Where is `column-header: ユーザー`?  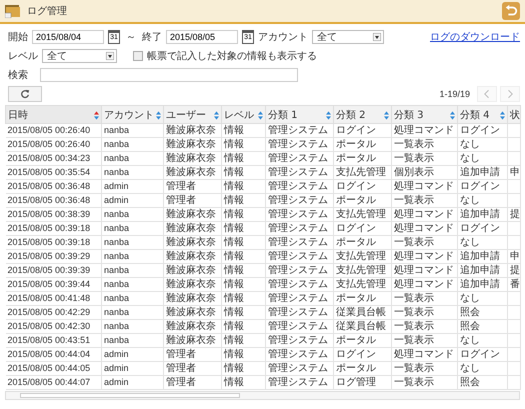
column-header: ユーザー is located at coordinates (193, 115).